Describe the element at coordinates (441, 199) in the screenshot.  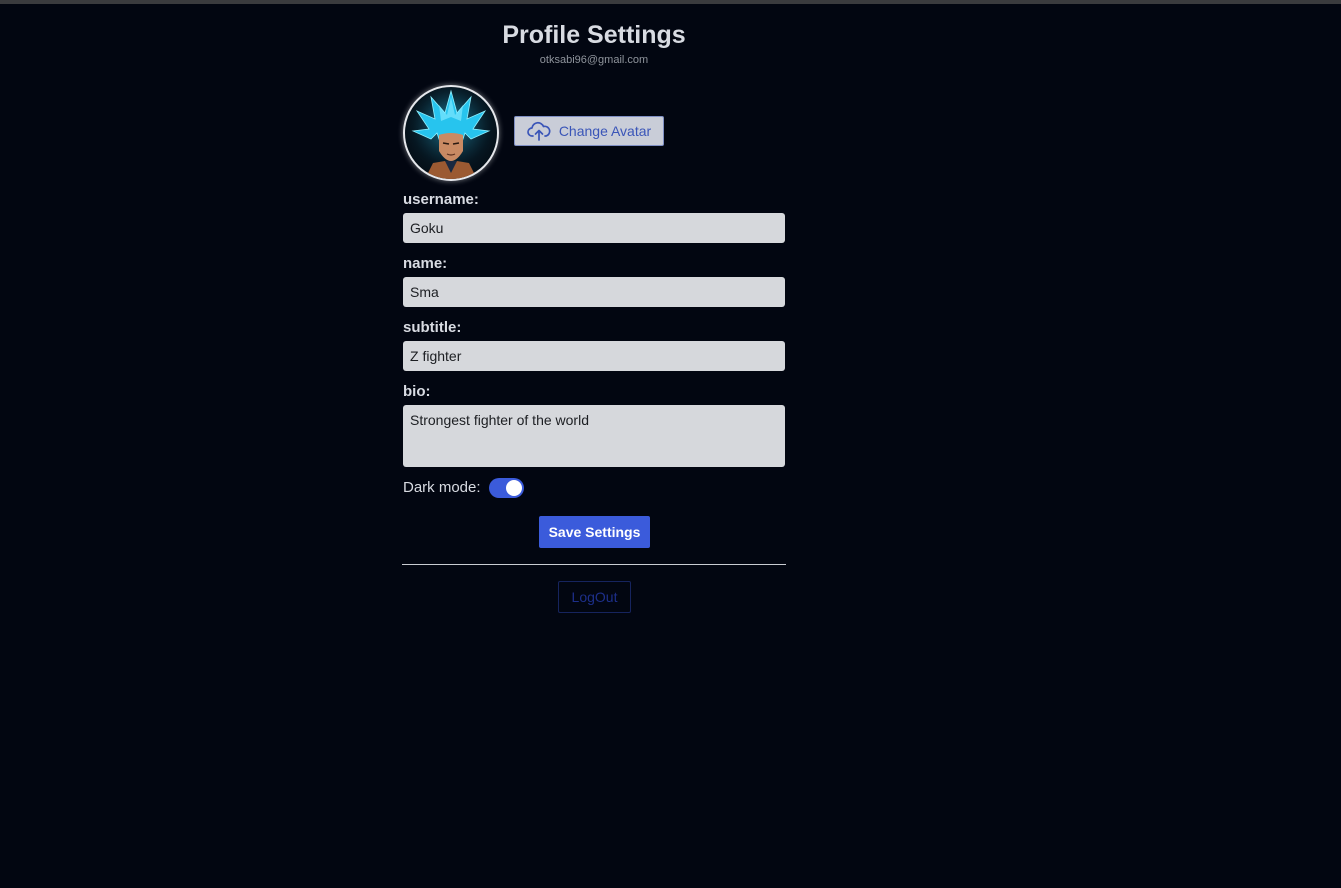
I see `username-label: username:` at that location.